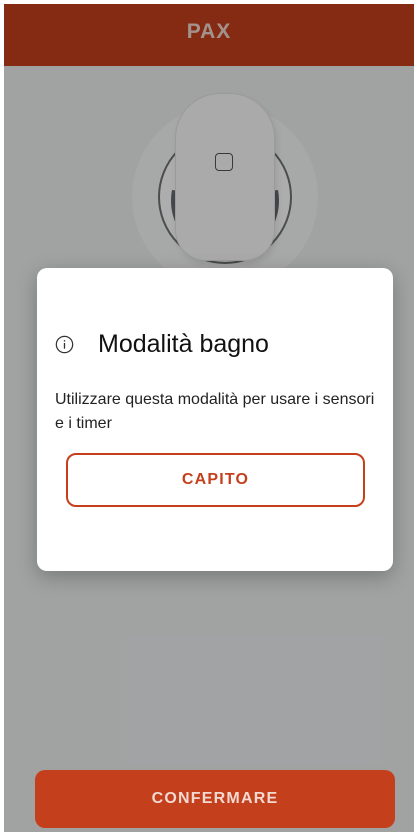 The image size is (418, 832). I want to click on dialog-header: Modalità bagno, so click(162, 344).